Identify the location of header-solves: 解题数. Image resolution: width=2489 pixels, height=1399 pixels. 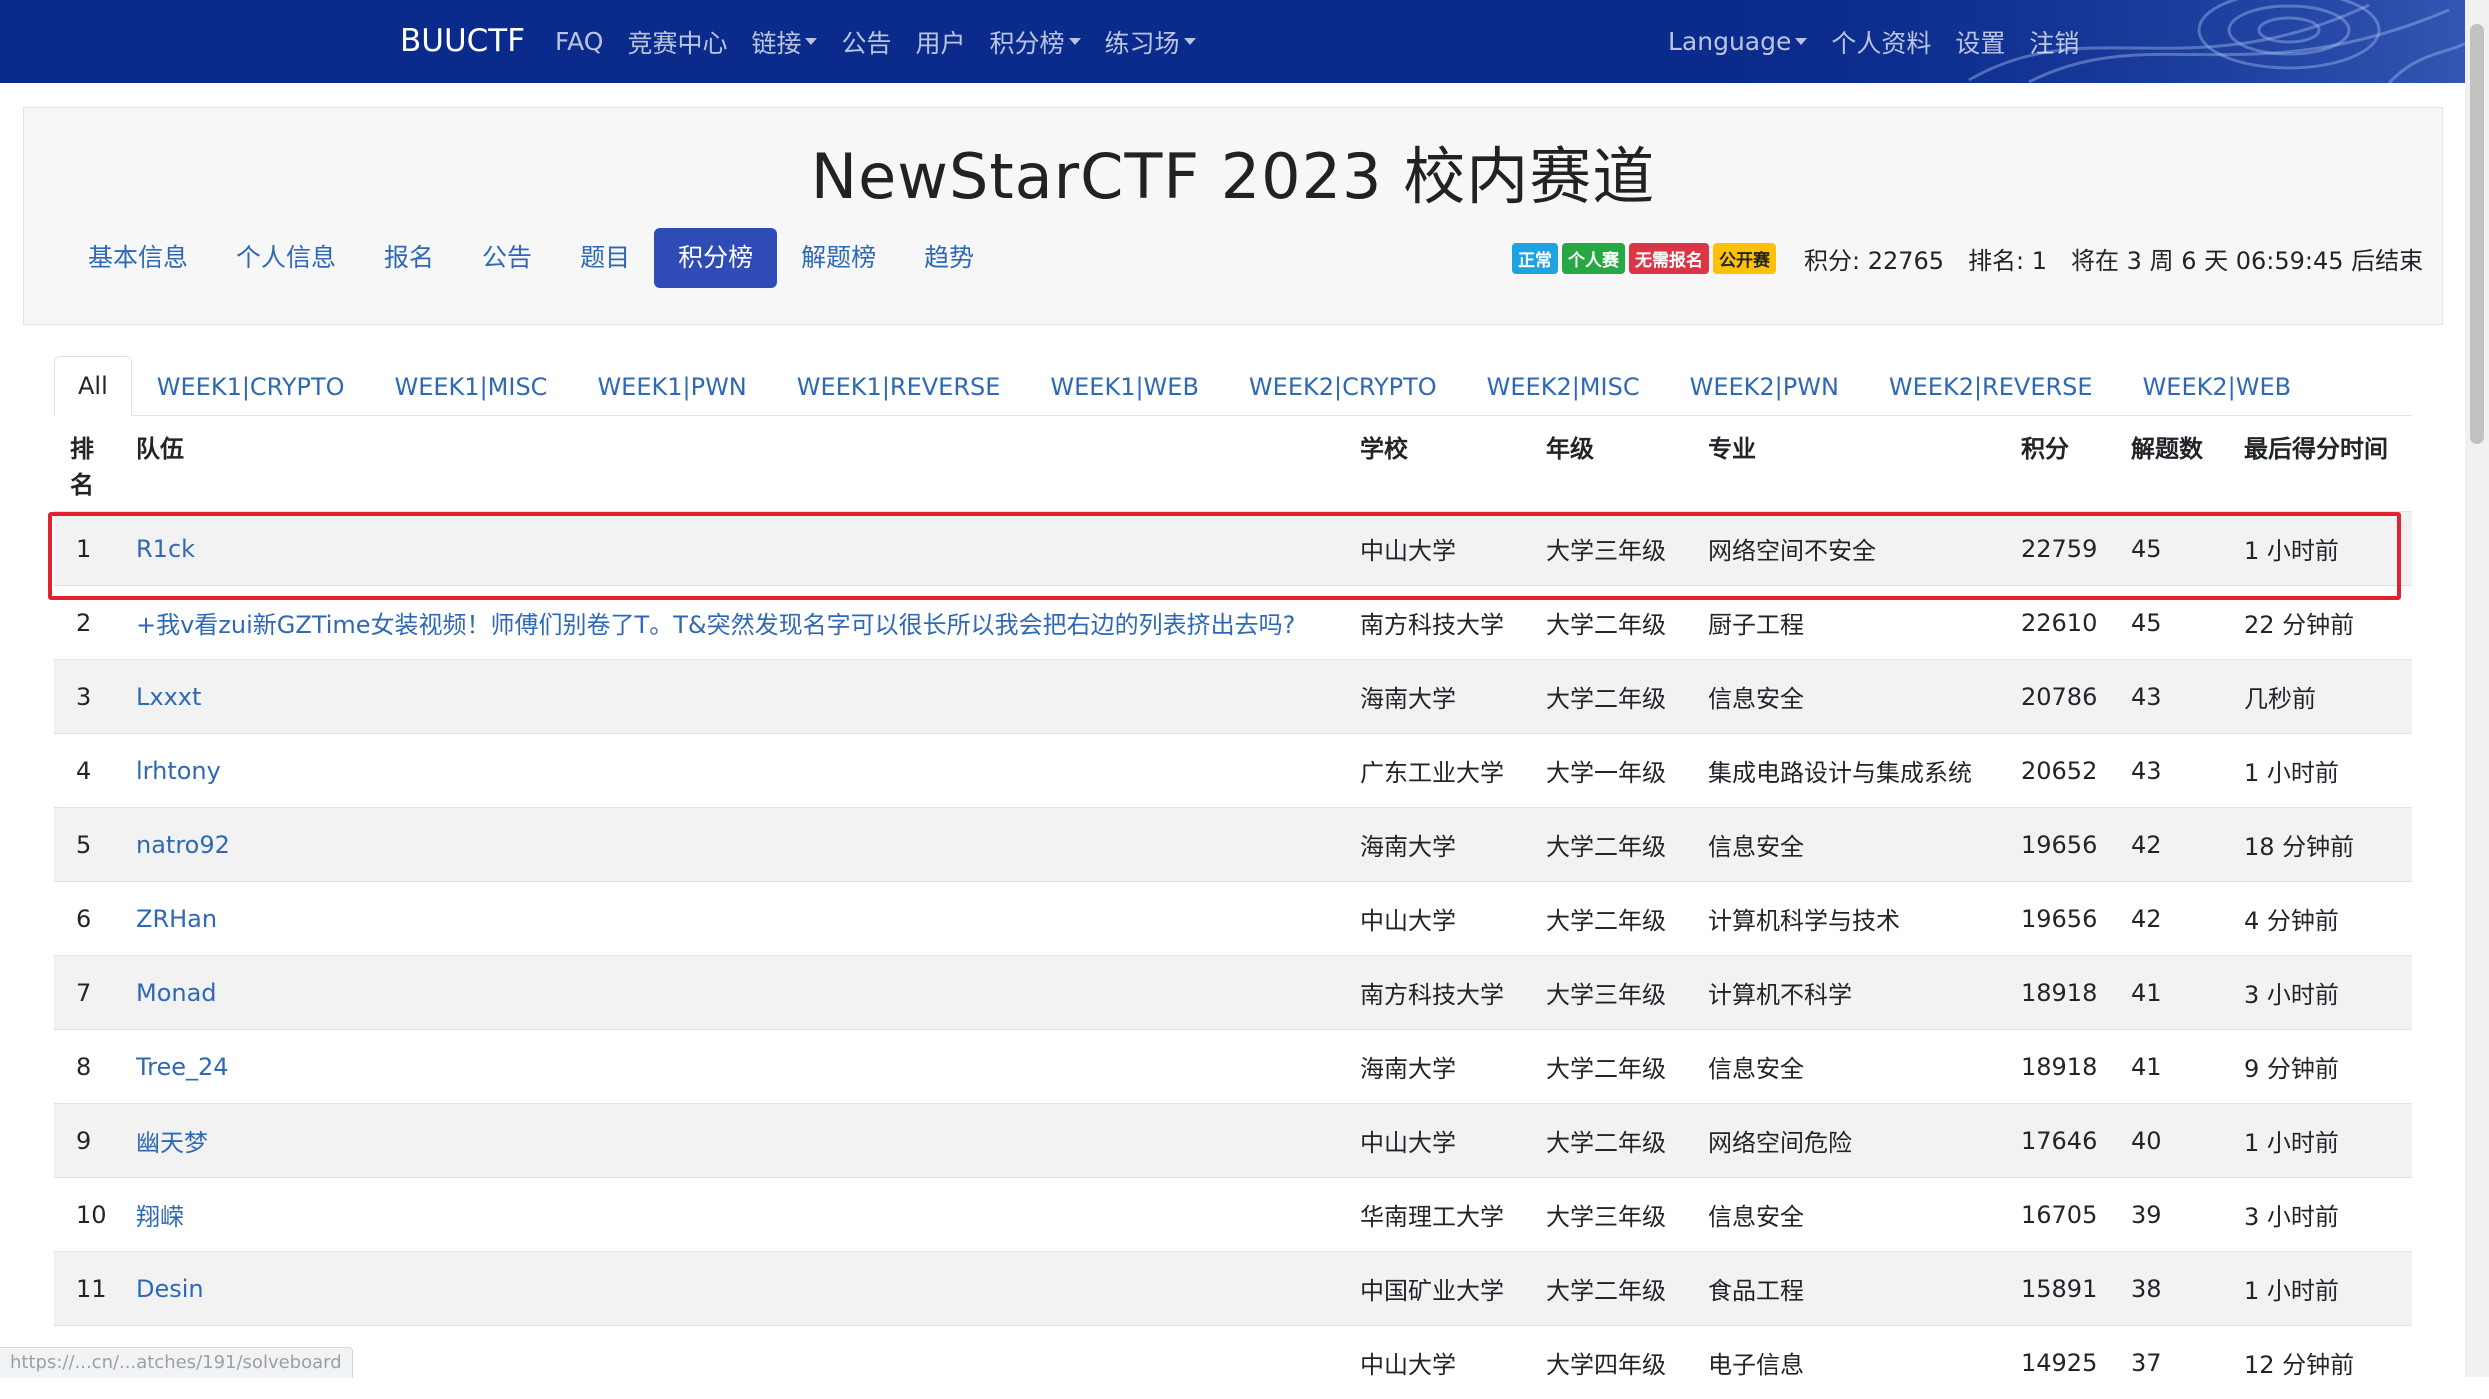
(2187, 466).